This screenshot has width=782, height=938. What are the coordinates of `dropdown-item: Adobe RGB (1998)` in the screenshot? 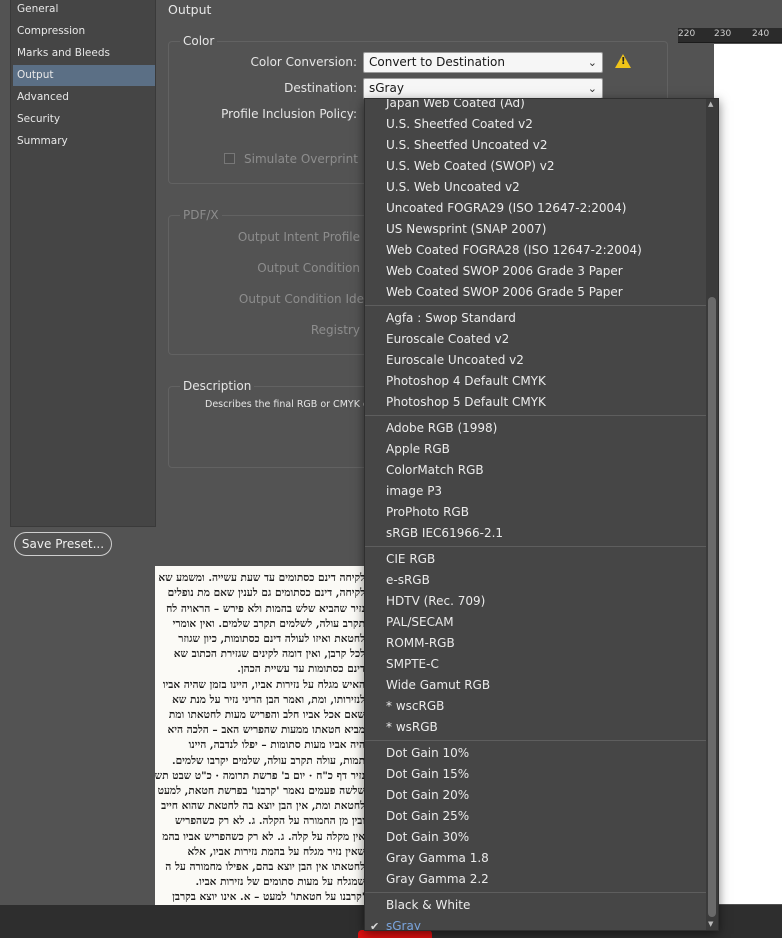 It's located at (536, 428).